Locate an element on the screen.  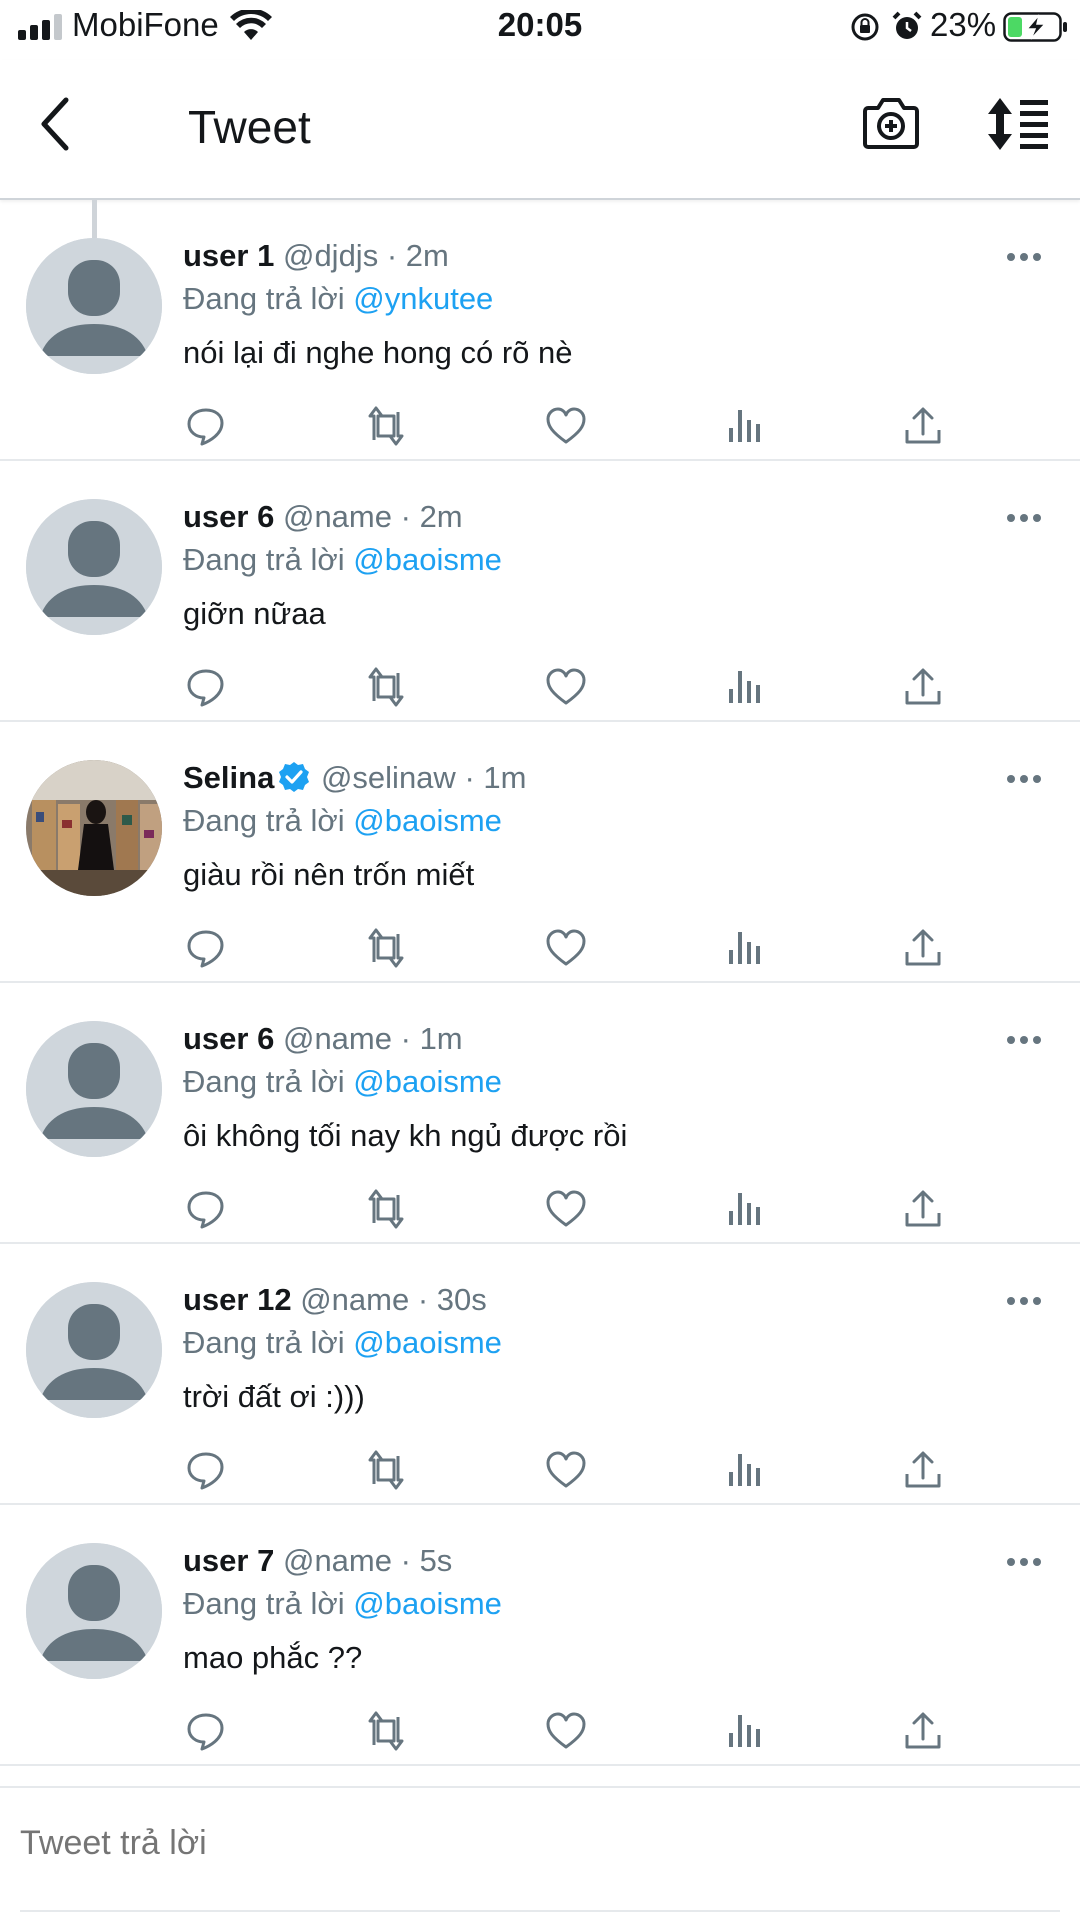
back-chevron-icon is located at coordinates (57, 124).